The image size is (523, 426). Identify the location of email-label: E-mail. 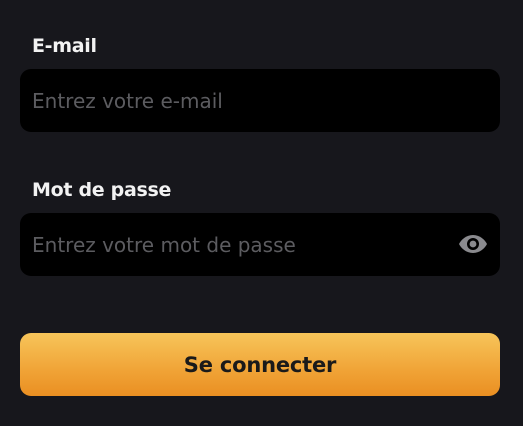
(64, 46).